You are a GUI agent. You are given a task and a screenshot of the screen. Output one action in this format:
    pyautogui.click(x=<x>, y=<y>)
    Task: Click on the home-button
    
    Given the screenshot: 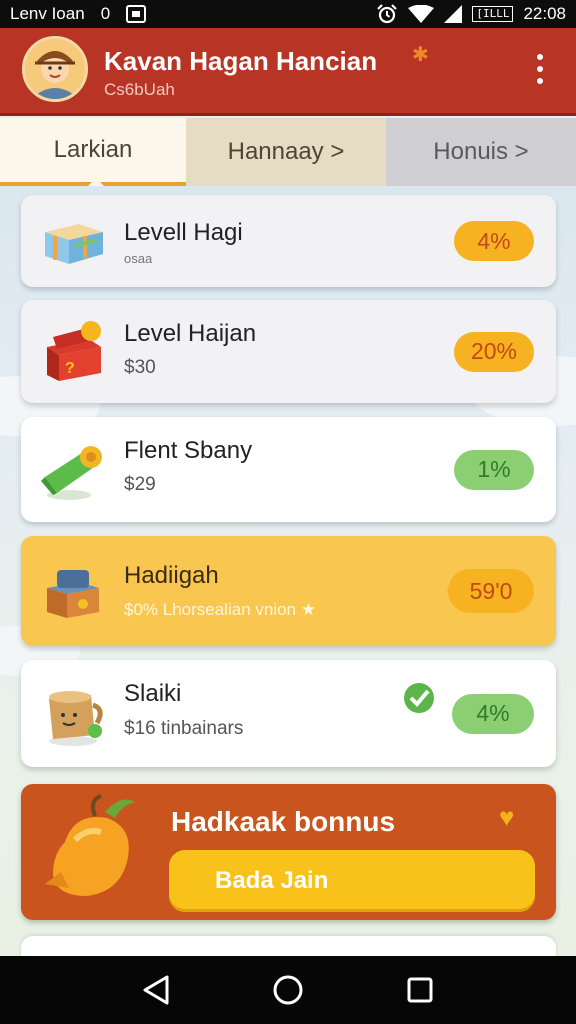 What is the action you would take?
    pyautogui.click(x=288, y=990)
    